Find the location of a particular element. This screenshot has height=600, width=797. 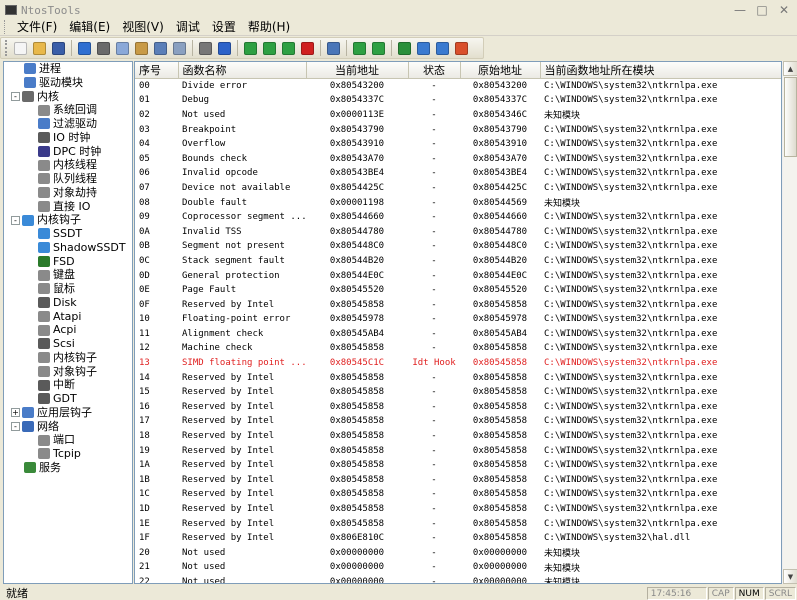

tree-item: Scsi is located at coordinates (68, 344).